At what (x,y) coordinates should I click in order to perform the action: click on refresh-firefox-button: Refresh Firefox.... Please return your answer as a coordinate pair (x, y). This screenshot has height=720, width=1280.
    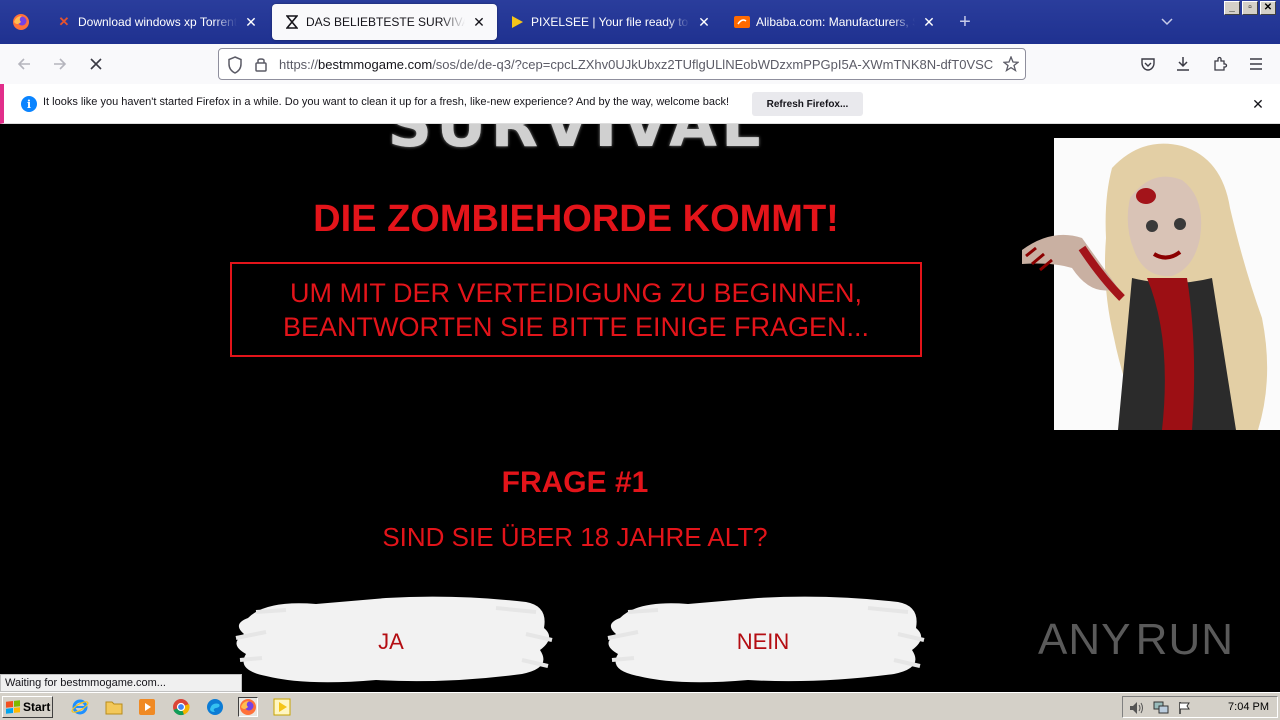
    Looking at the image, I should click on (807, 104).